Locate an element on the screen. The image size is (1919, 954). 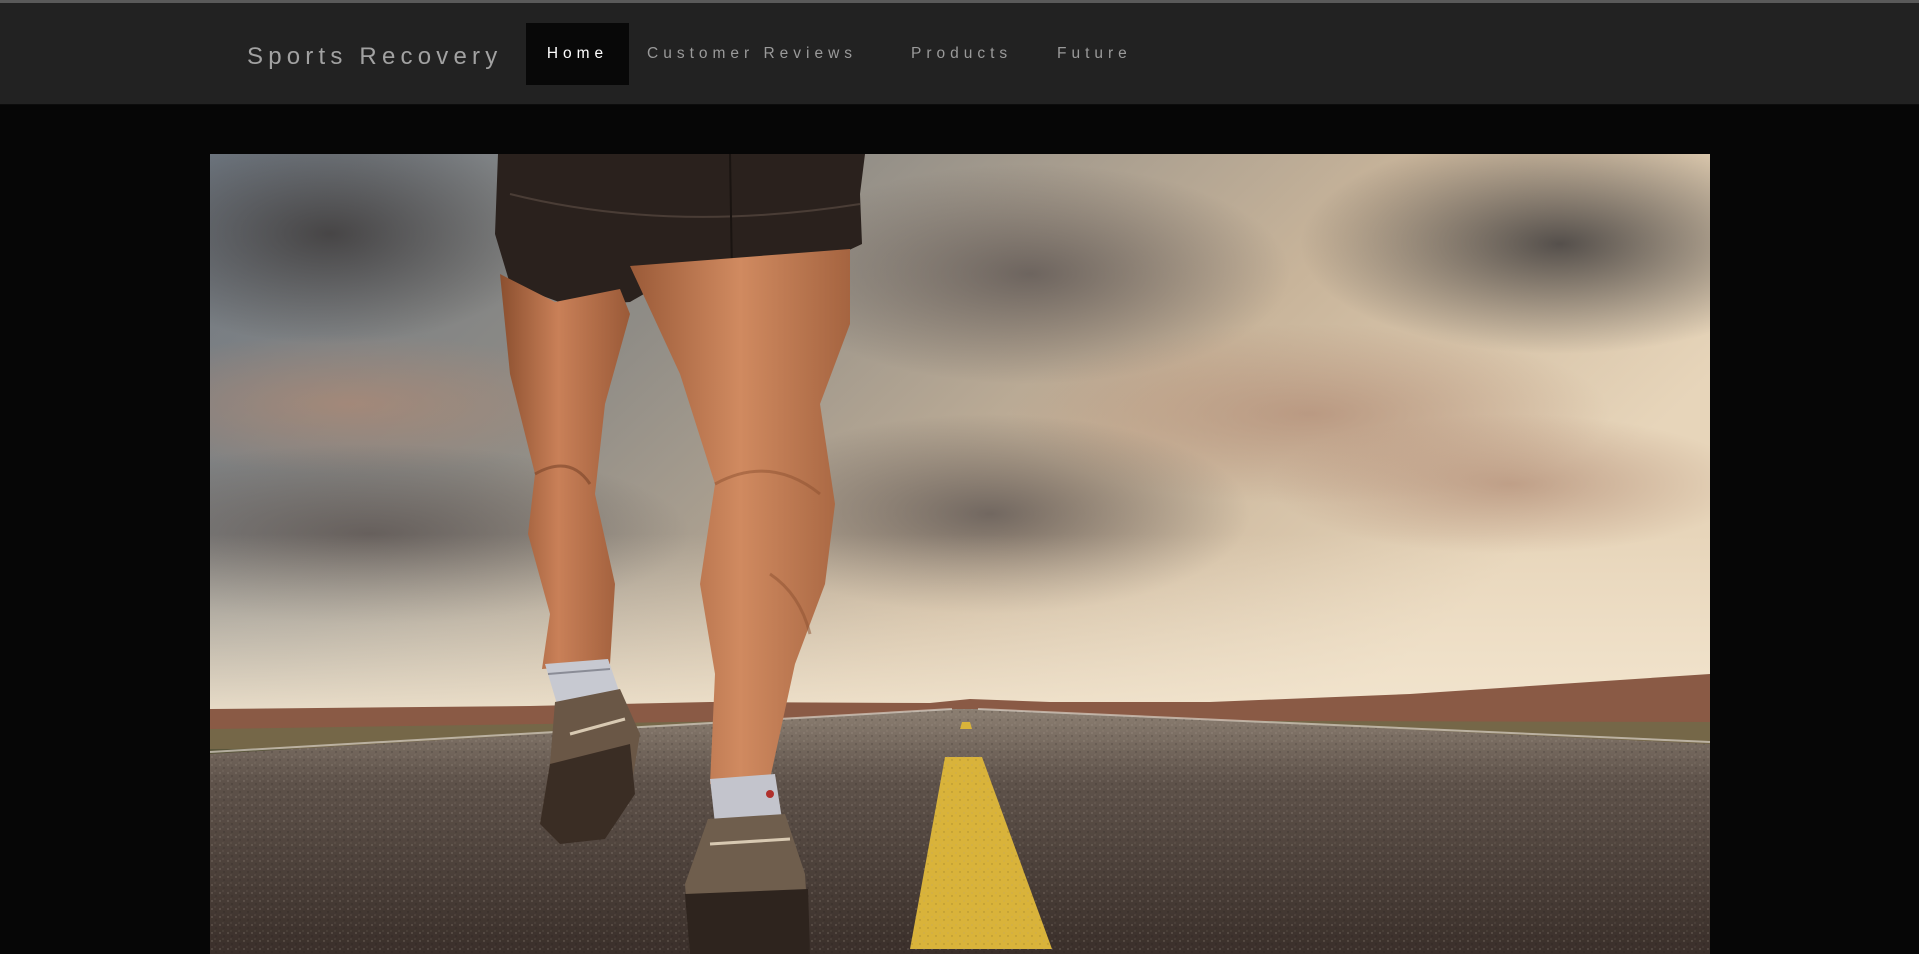
nav-item-customer-reviews: Customer Reviews is located at coordinates (752, 54).